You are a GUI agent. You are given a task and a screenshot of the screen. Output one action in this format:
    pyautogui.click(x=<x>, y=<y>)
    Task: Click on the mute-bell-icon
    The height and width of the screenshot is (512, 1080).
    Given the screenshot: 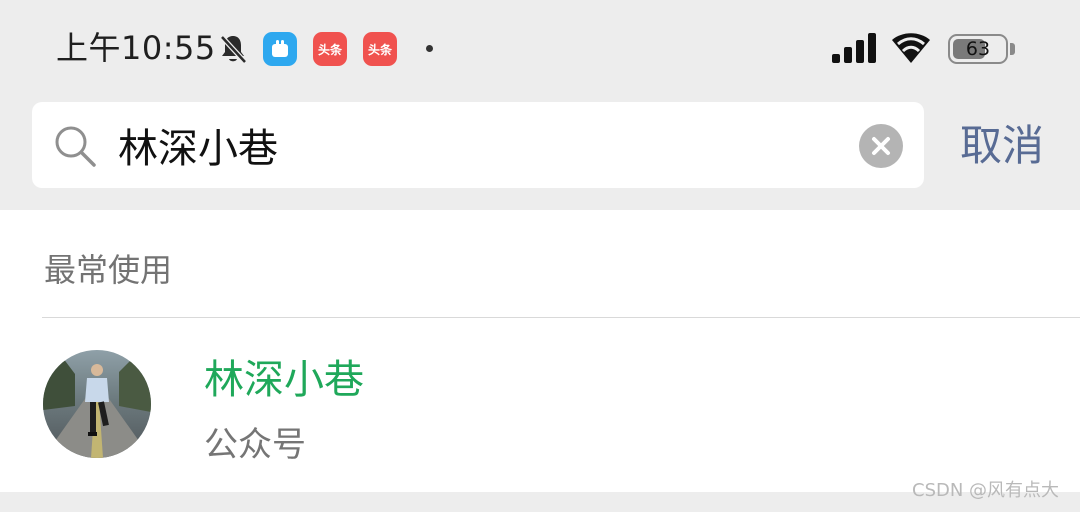 What is the action you would take?
    pyautogui.click(x=233, y=49)
    